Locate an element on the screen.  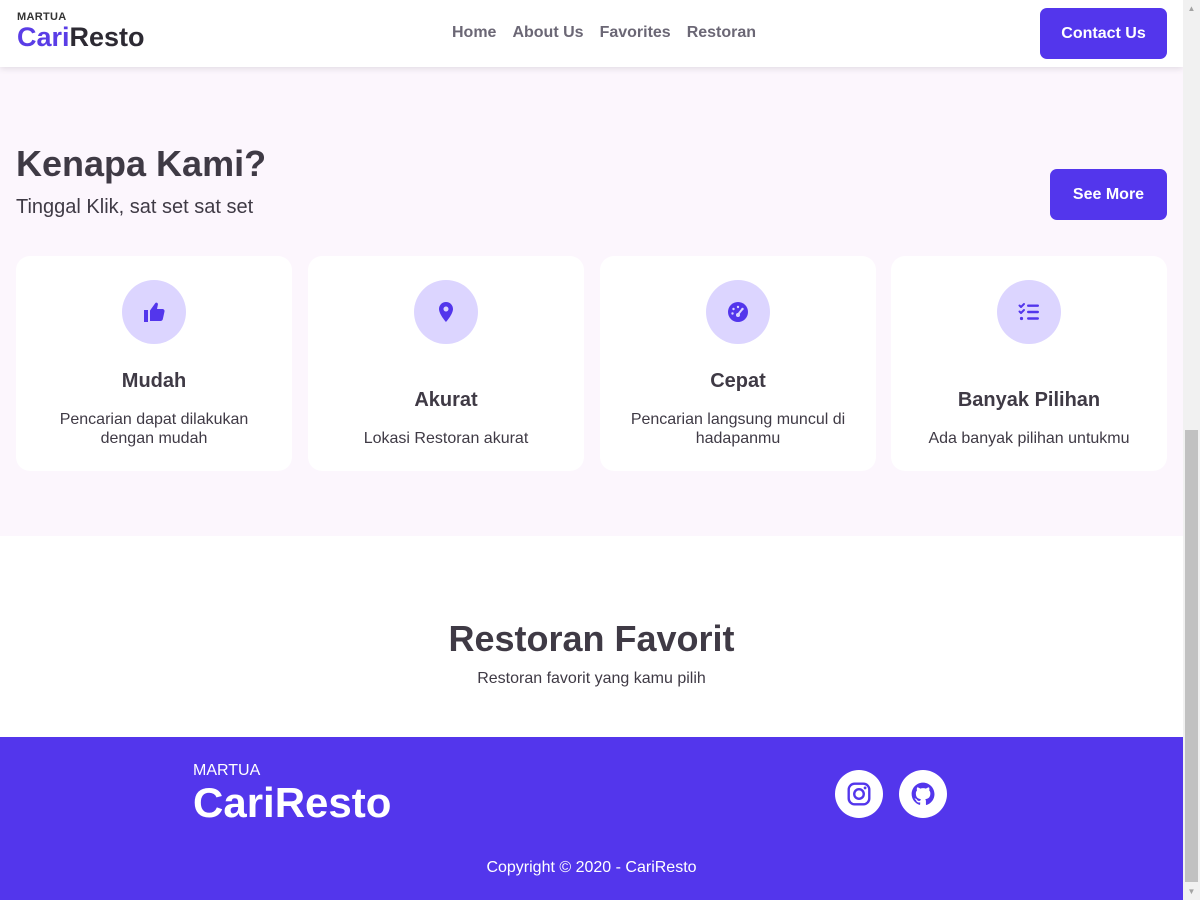
footer-brand-name: CariResto is located at coordinates (292, 802).